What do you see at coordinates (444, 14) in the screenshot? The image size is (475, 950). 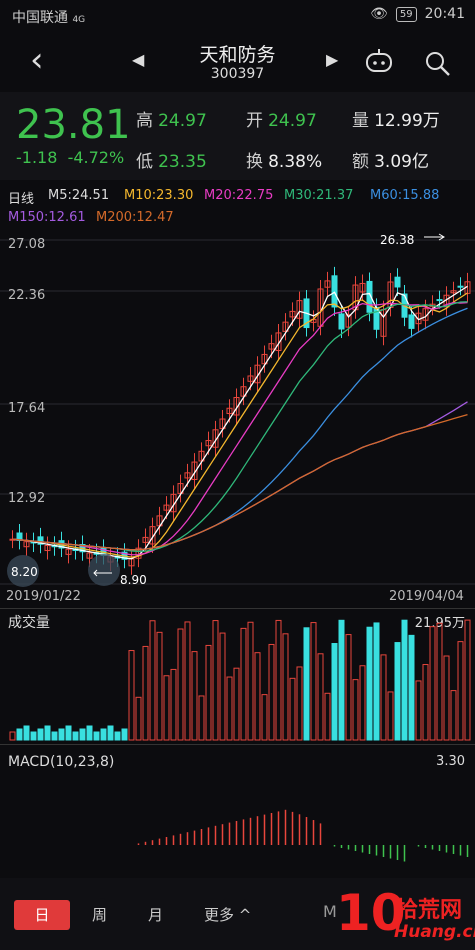 I see `clock: 20:41` at bounding box center [444, 14].